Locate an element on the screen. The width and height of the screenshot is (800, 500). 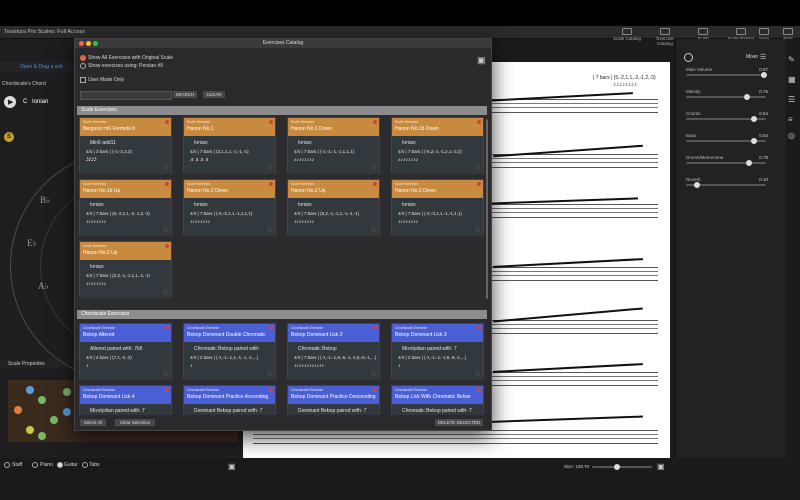
select-all-button: Select All is located at coordinates (93, 422).